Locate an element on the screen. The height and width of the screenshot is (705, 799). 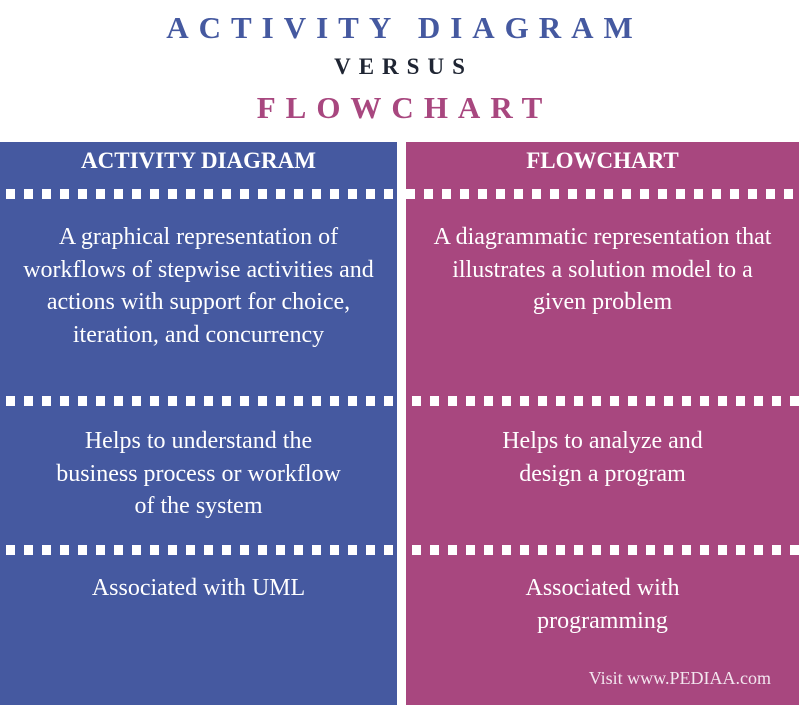
title-activity-diagram: ACTIVITY DIAGRAM is located at coordinates (404, 27).